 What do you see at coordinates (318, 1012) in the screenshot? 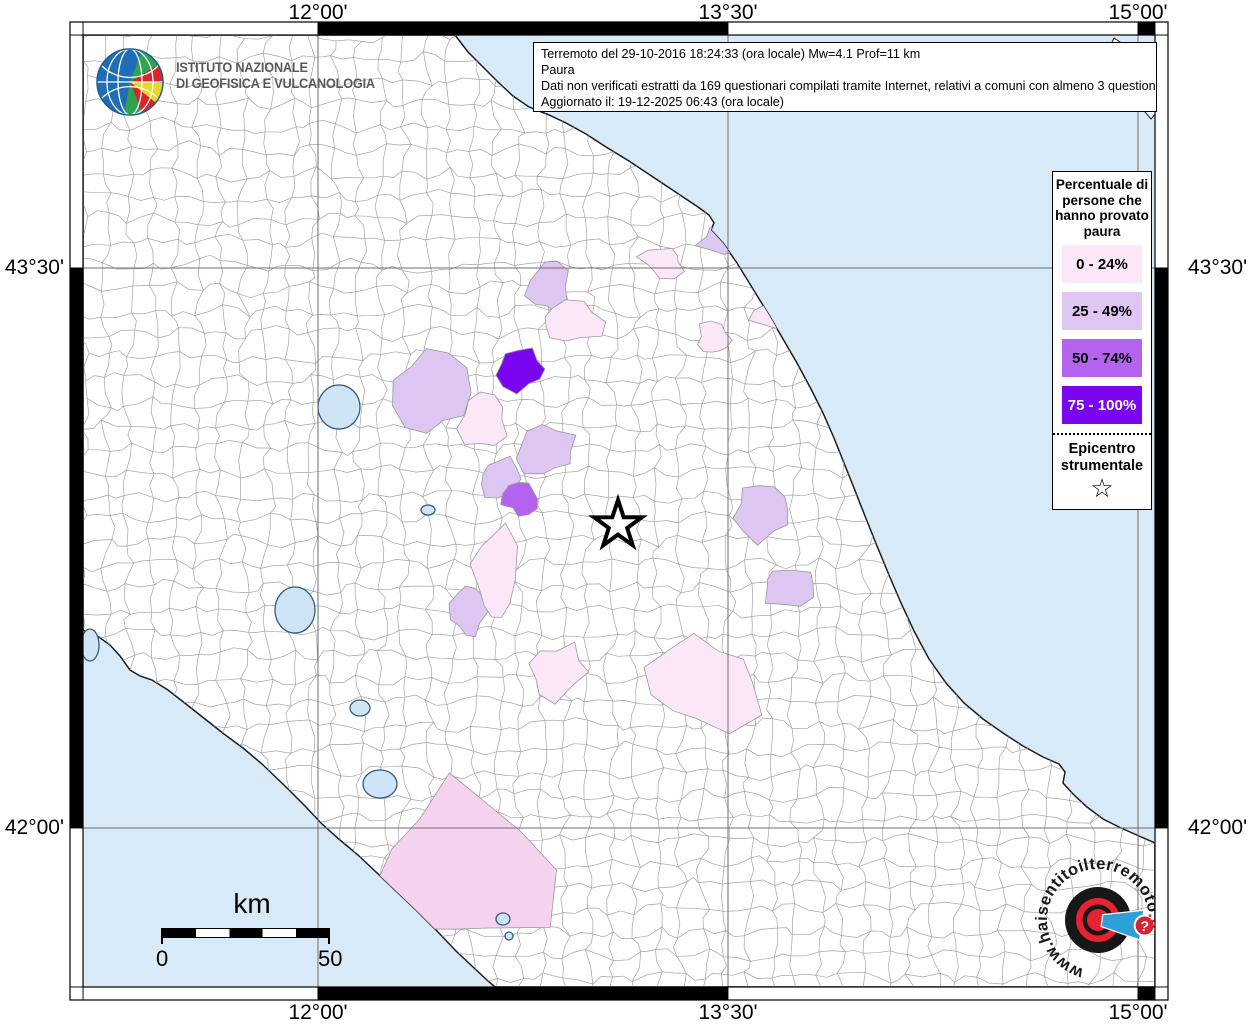
I see `axis-label-bottom-12: 12°00'` at bounding box center [318, 1012].